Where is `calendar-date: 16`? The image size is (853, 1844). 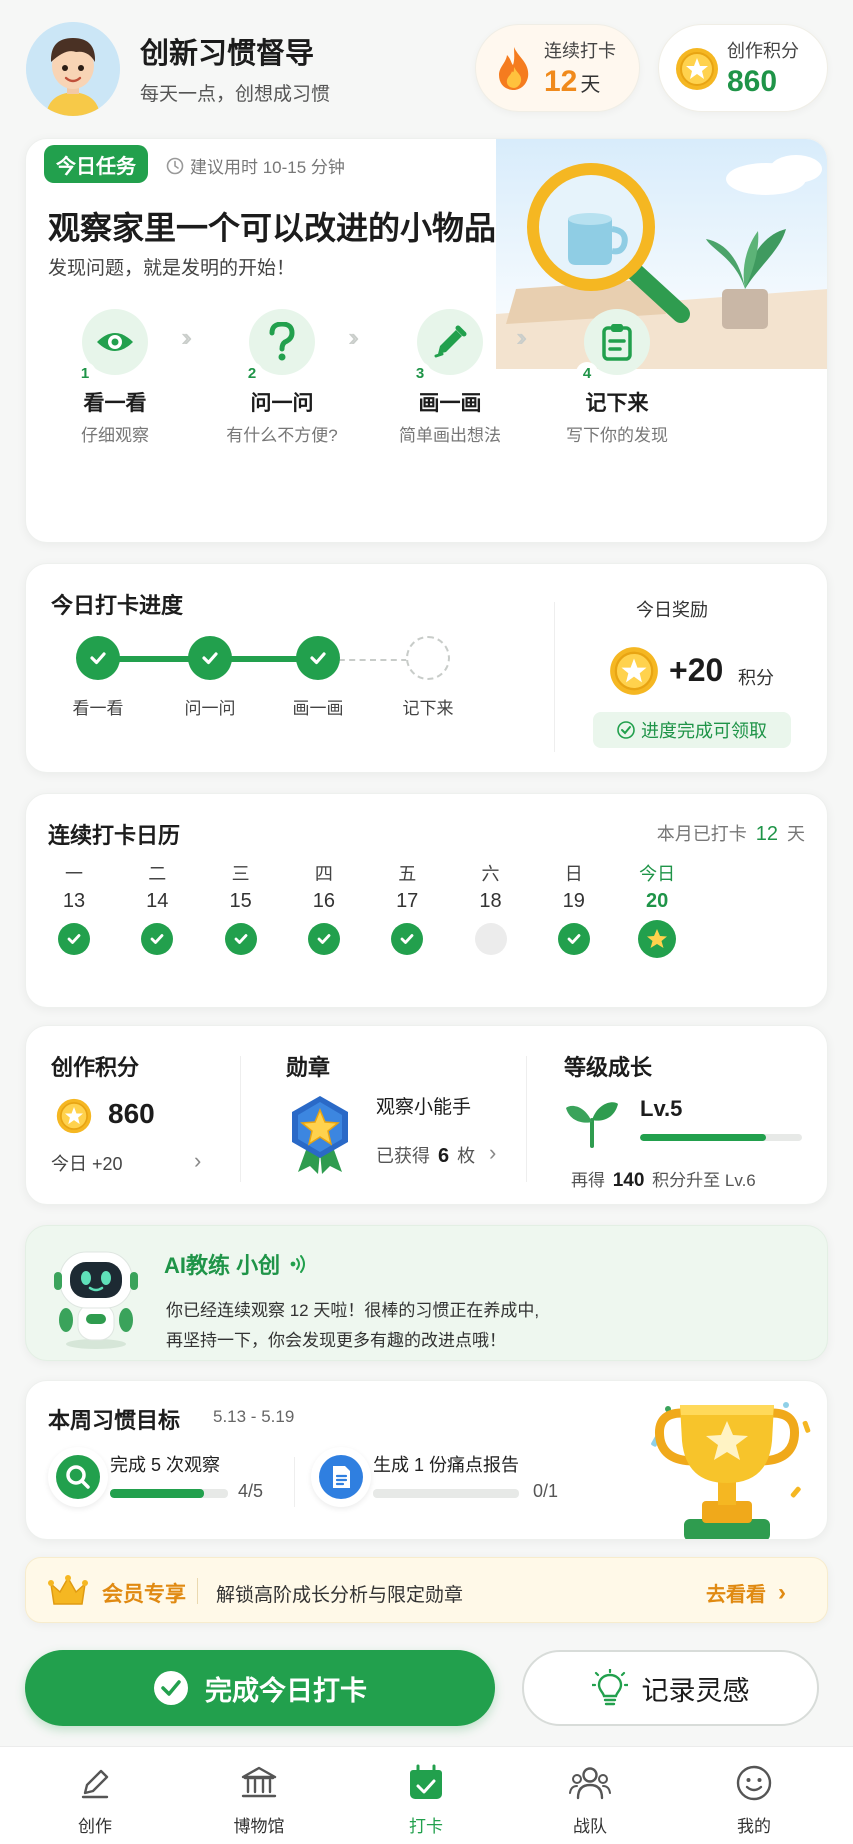 calendar-date: 16 is located at coordinates (324, 901).